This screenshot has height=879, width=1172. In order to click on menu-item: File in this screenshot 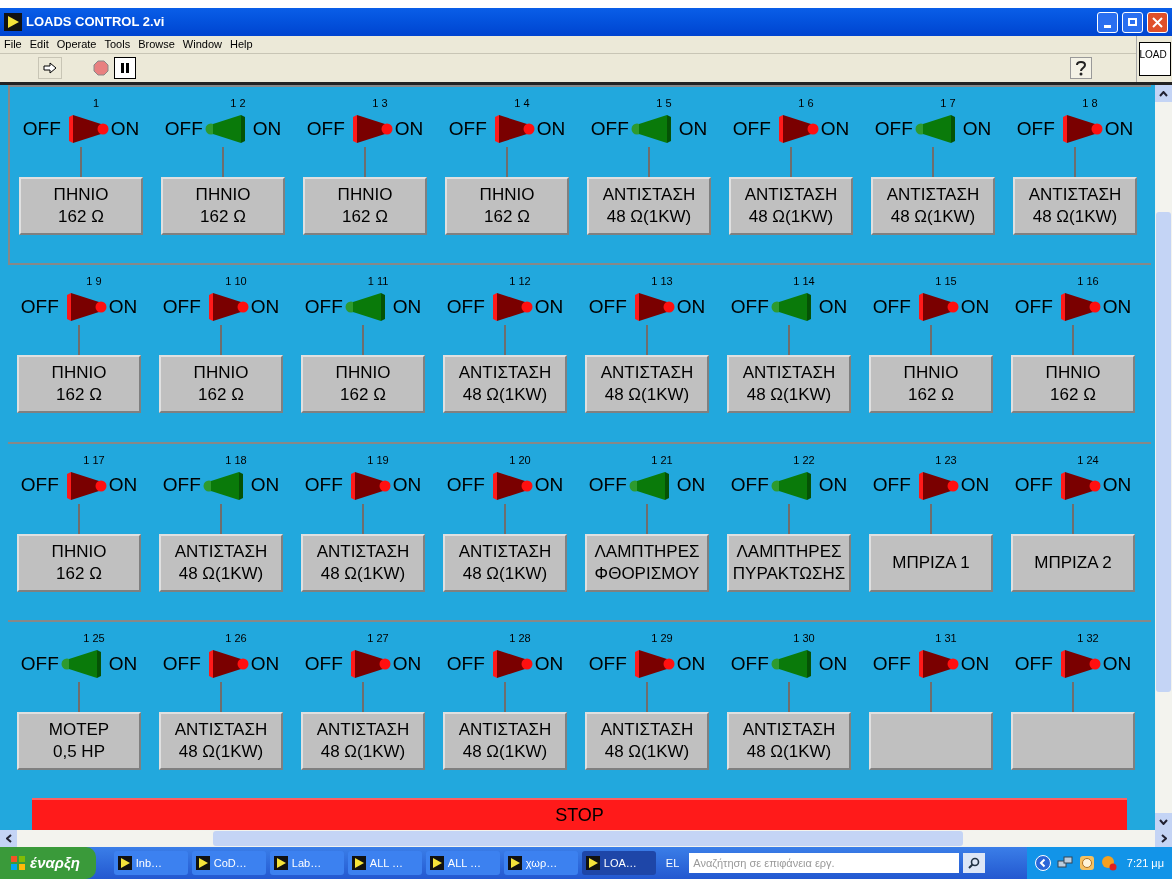, I will do `click(13, 44)`.